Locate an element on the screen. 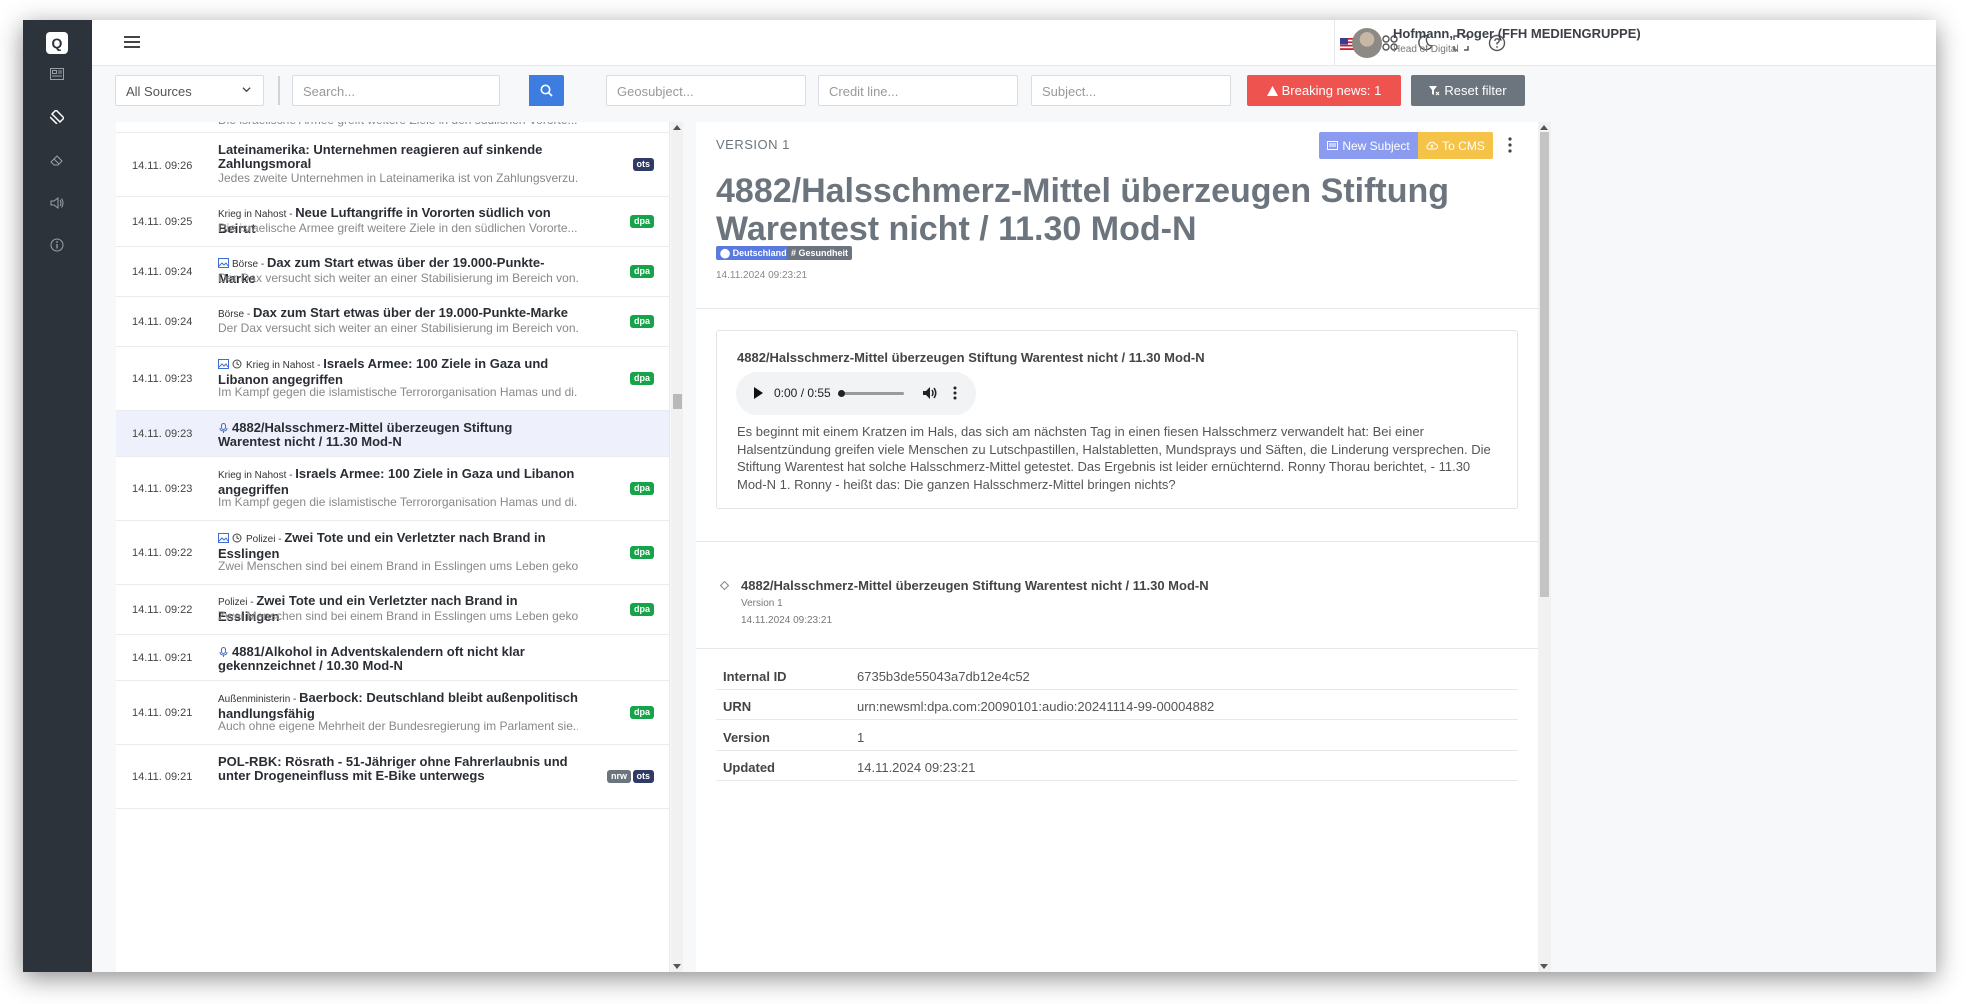 The image size is (1968, 1004). new-subject-button: New Subject is located at coordinates (1368, 145).